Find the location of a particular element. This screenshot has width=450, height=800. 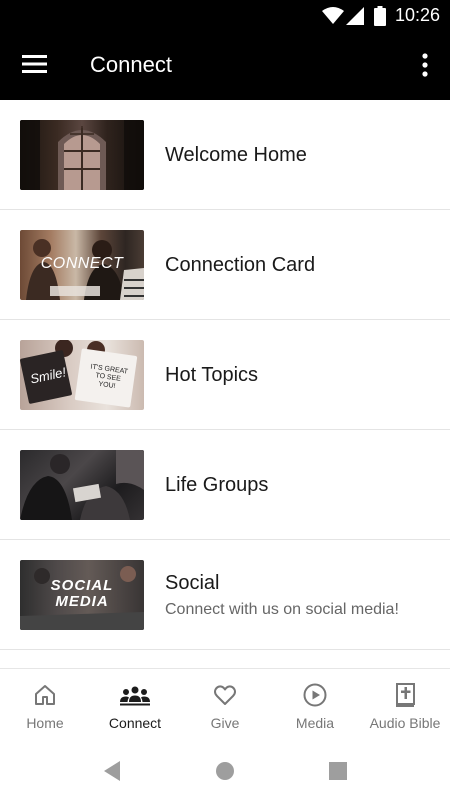

bottom-navigation: Home Connect Give Media Audio Bible is located at coordinates (225, 704).